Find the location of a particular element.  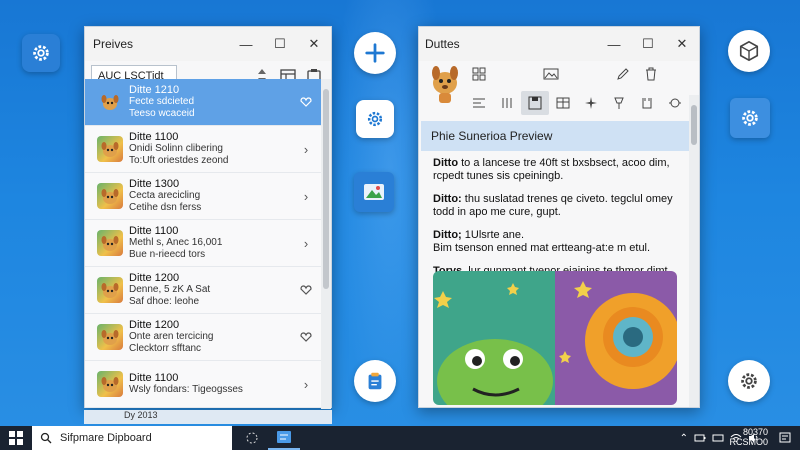

app-tile-button is located at coordinates (374, 192).